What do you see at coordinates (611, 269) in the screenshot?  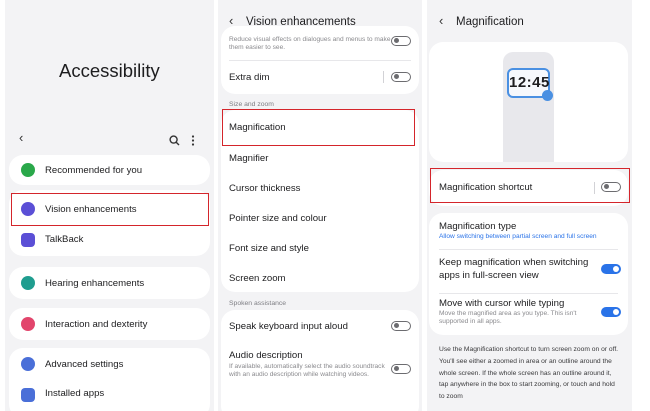 I see `keep-magnification-toggle` at bounding box center [611, 269].